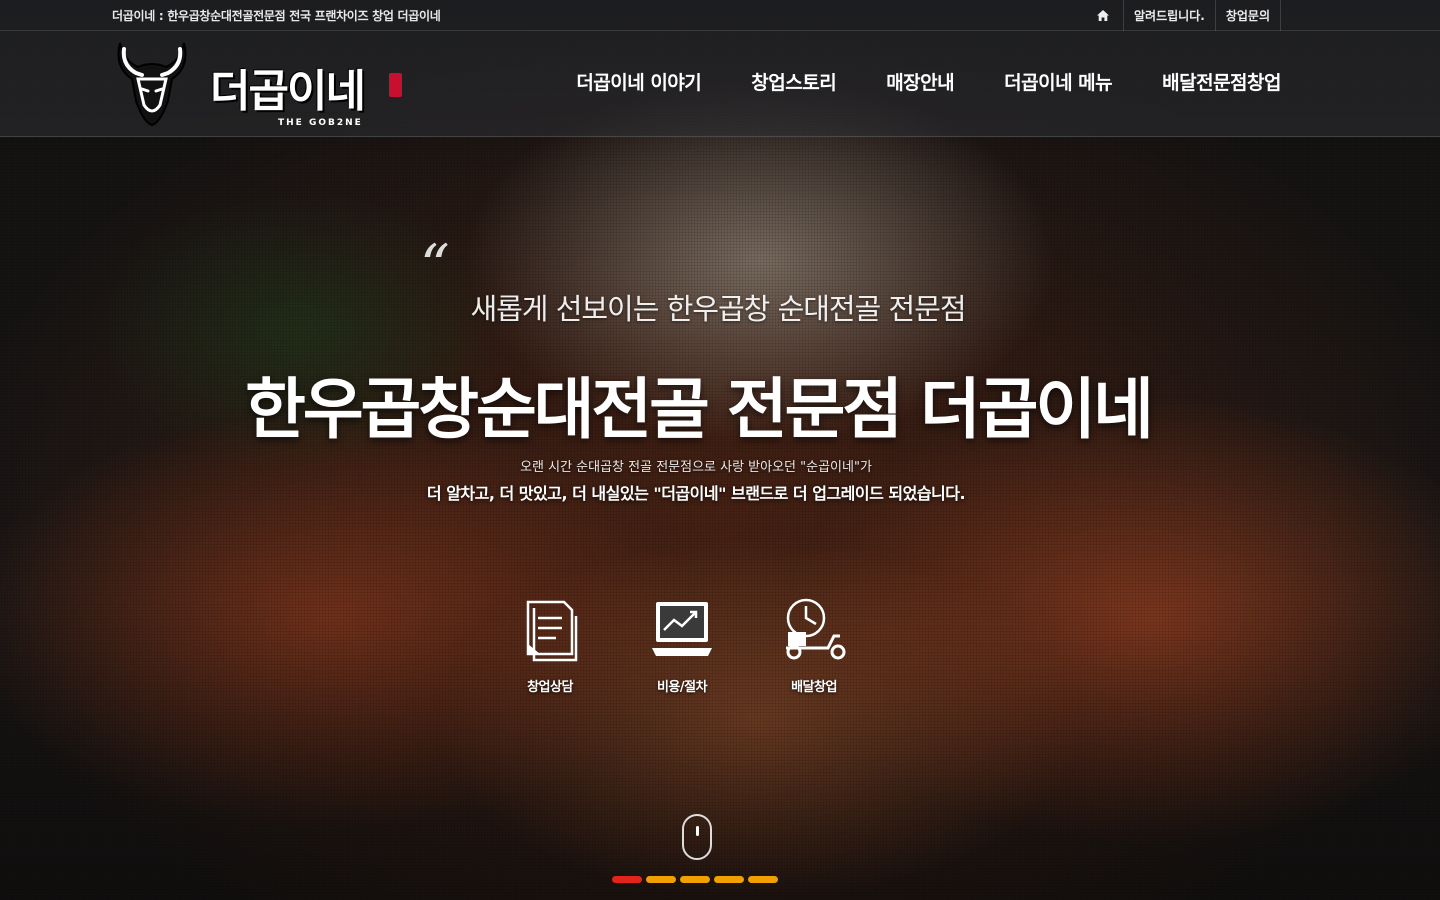 The image size is (1440, 900). What do you see at coordinates (1221, 81) in the screenshot?
I see `nav-item-delivery-startup: 배달전문점창업` at bounding box center [1221, 81].